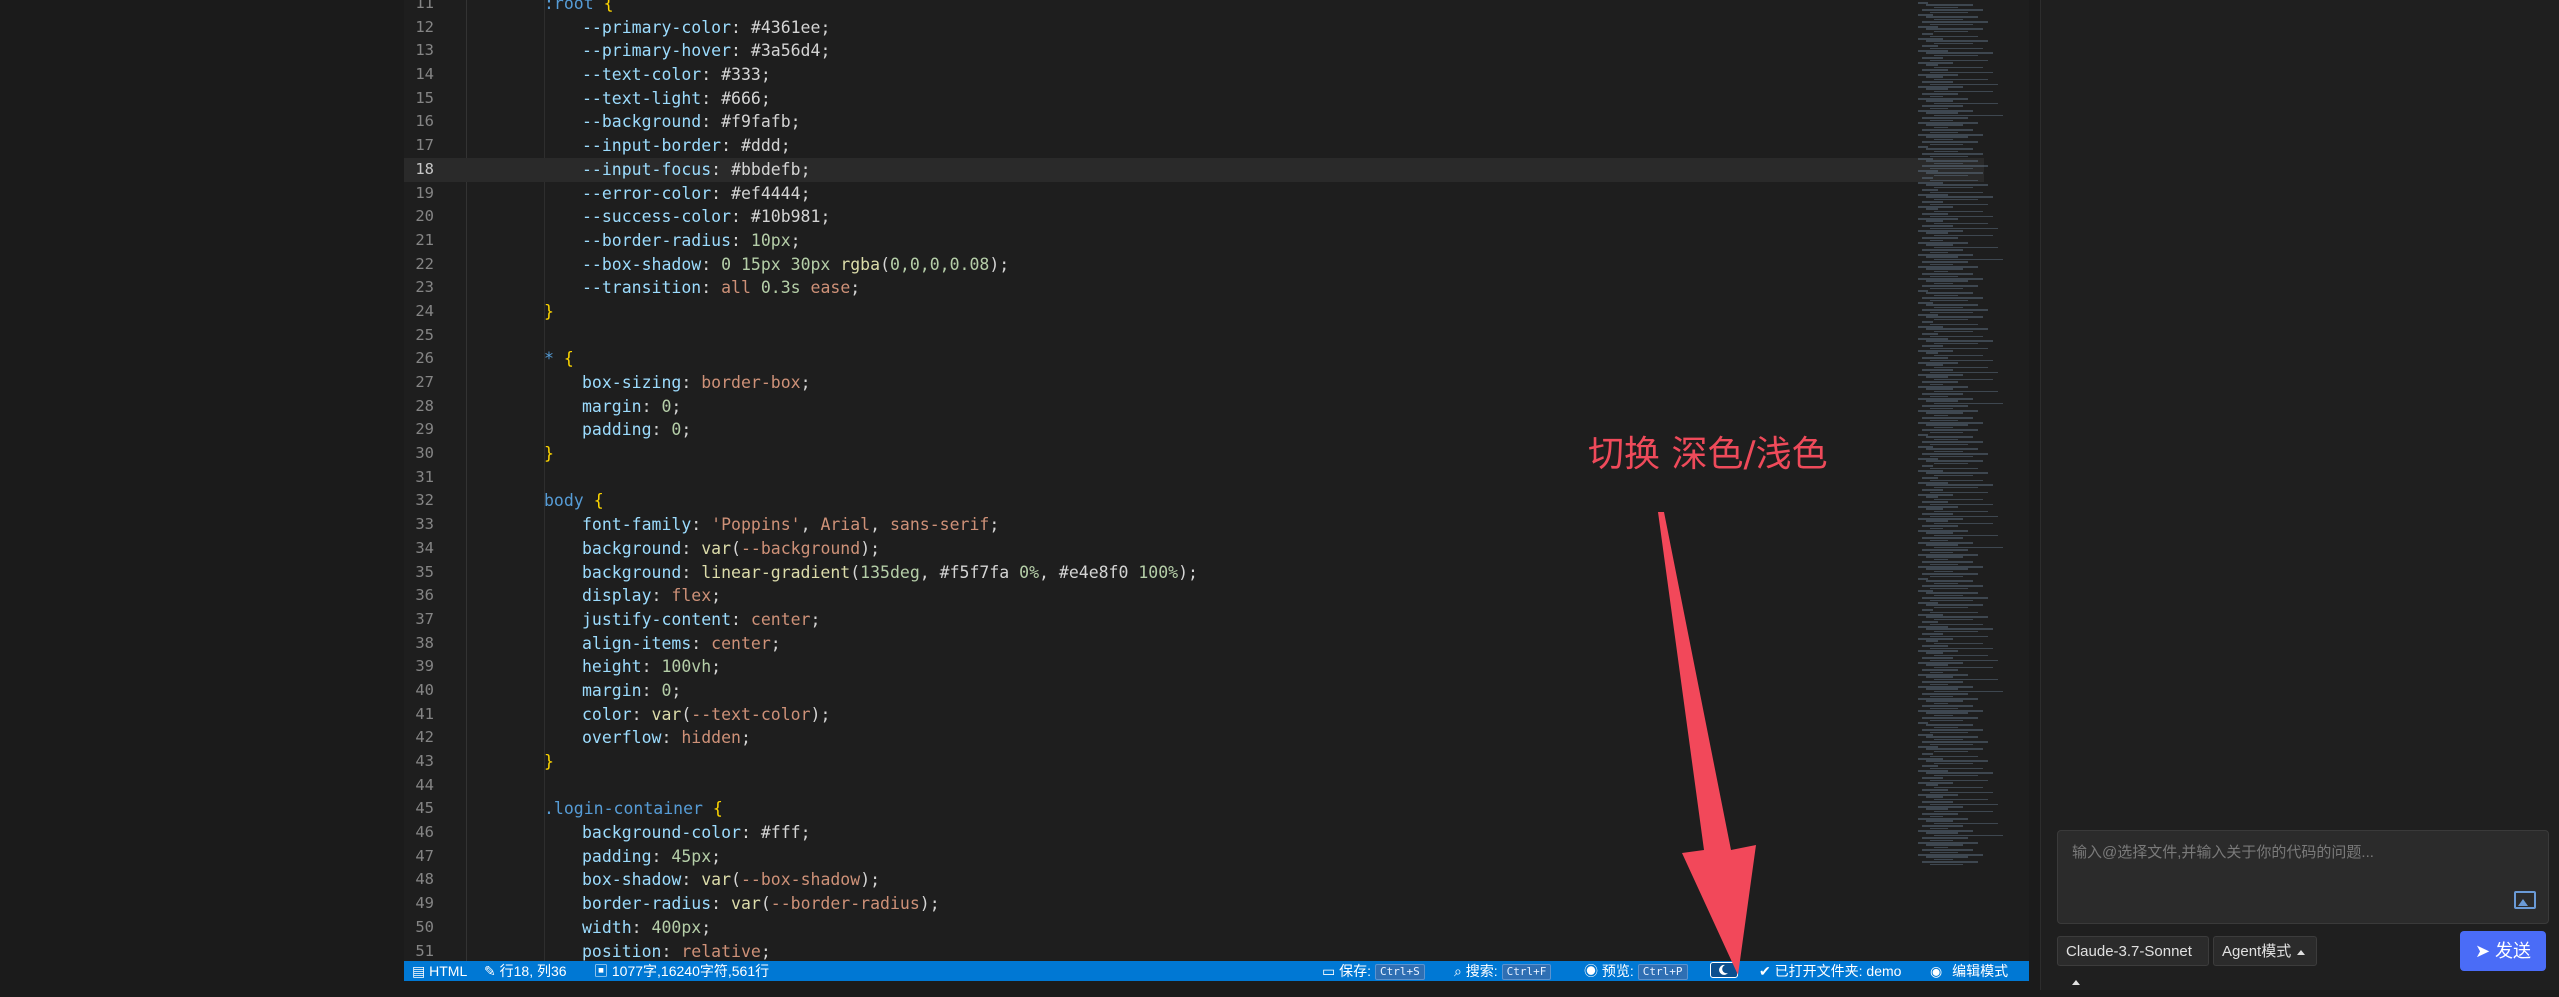 The image size is (2559, 997). I want to click on code-line: 12 --primary-color: #4361ee;, so click(1194, 28).